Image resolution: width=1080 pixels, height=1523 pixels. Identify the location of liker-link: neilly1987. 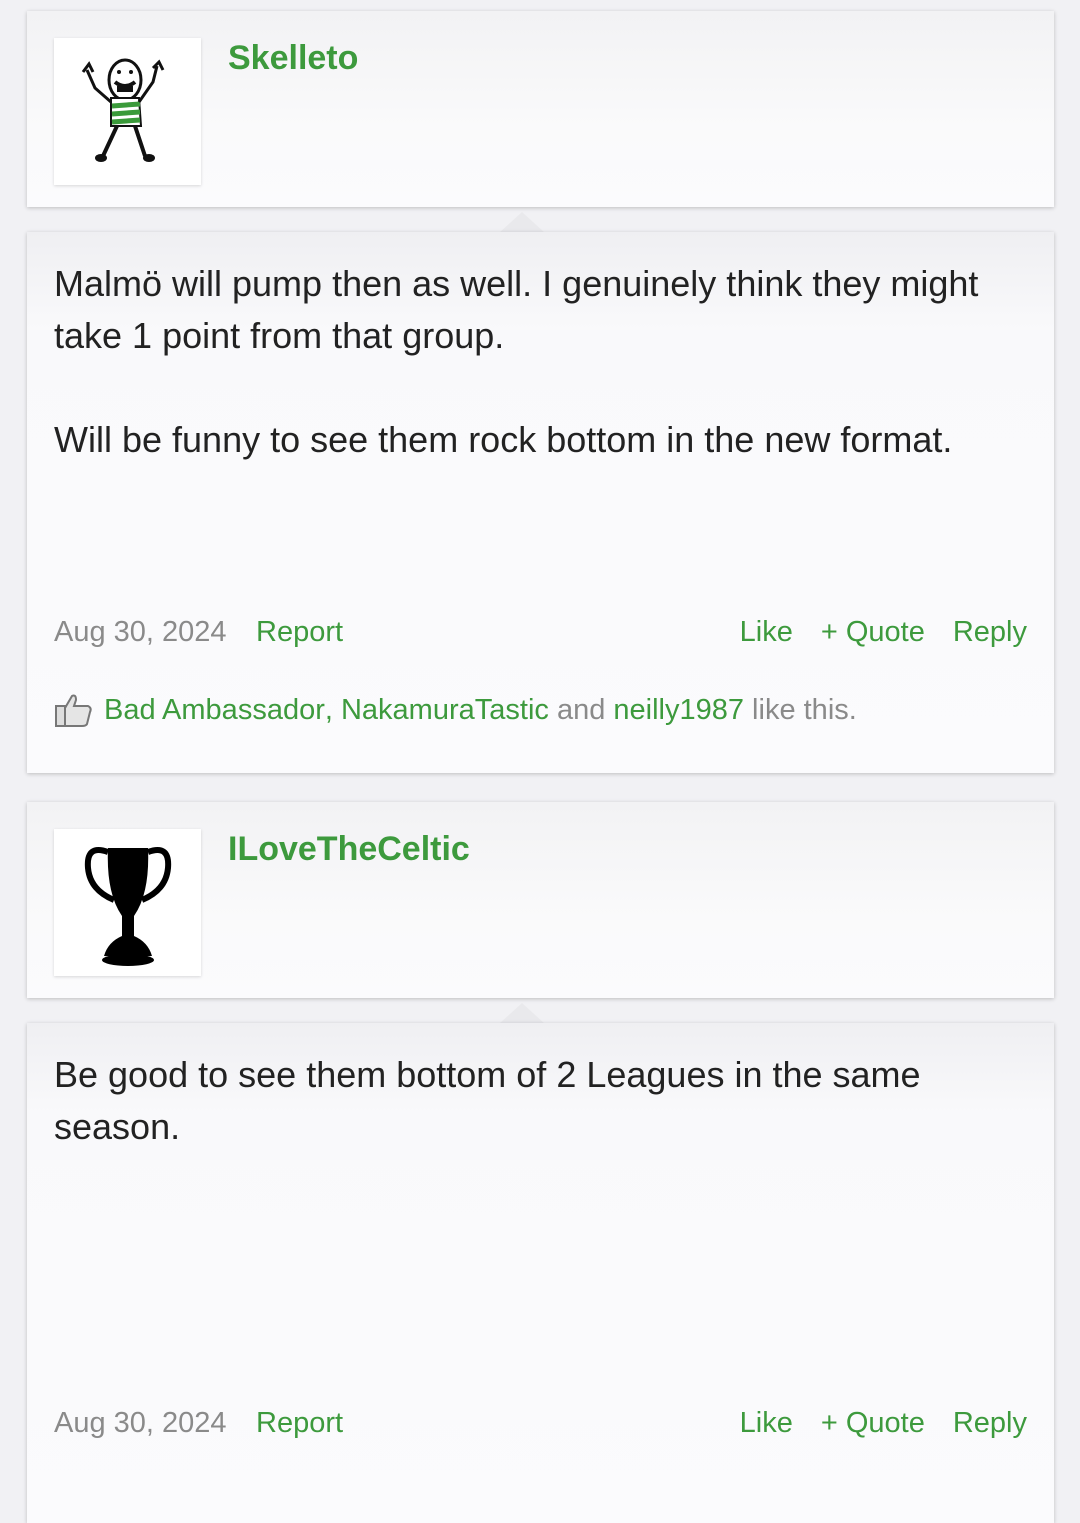
(678, 710).